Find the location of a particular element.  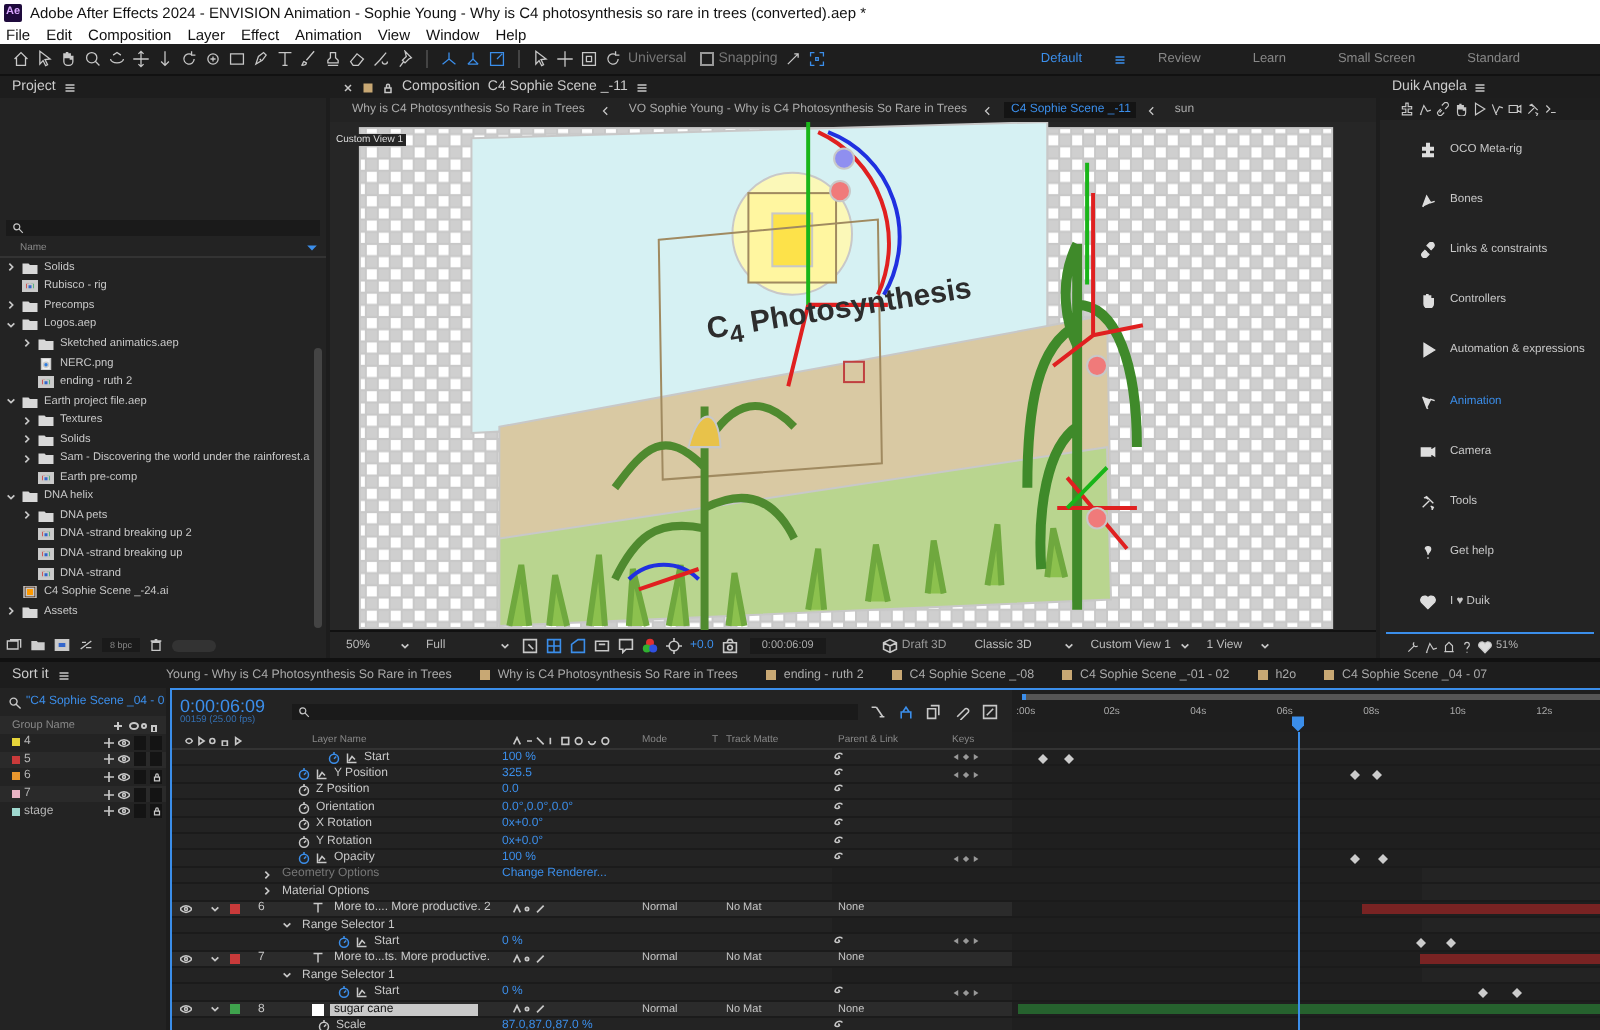

guides-icon is located at coordinates (602, 645).